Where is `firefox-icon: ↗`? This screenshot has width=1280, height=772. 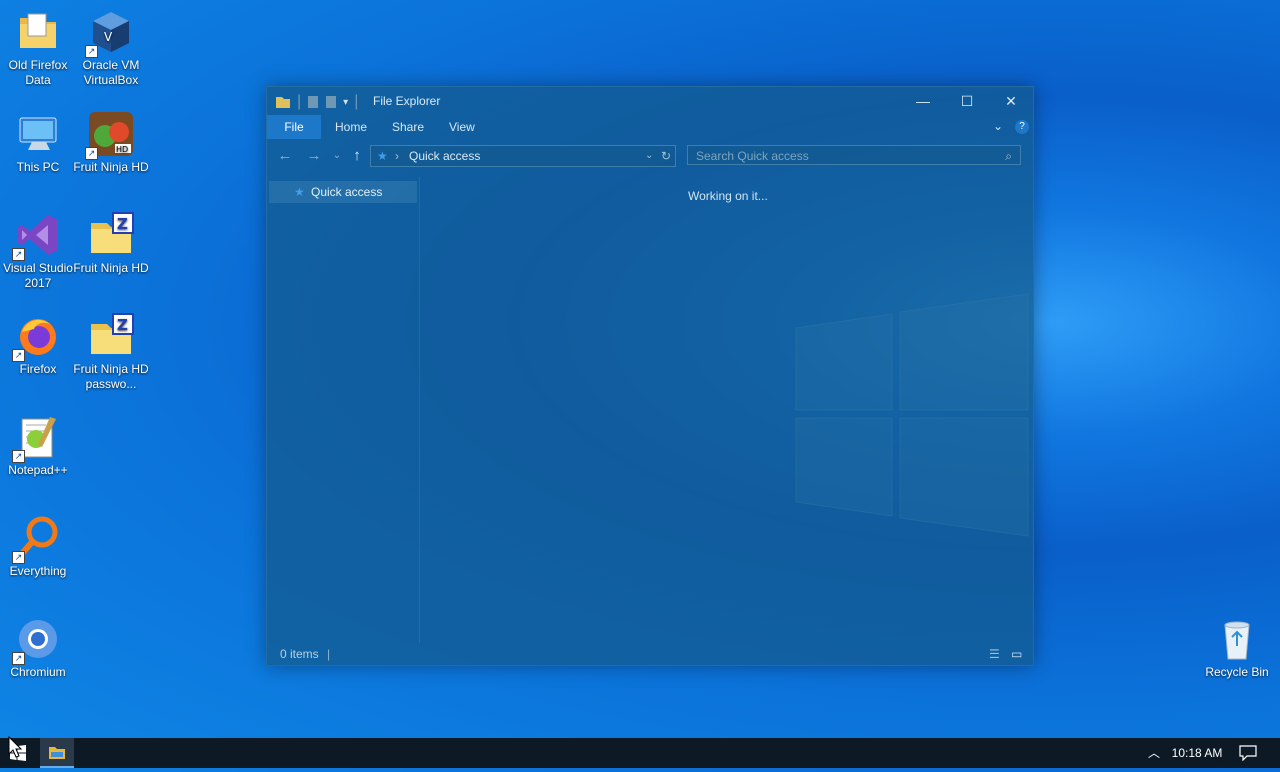 firefox-icon: ↗ is located at coordinates (37, 337).